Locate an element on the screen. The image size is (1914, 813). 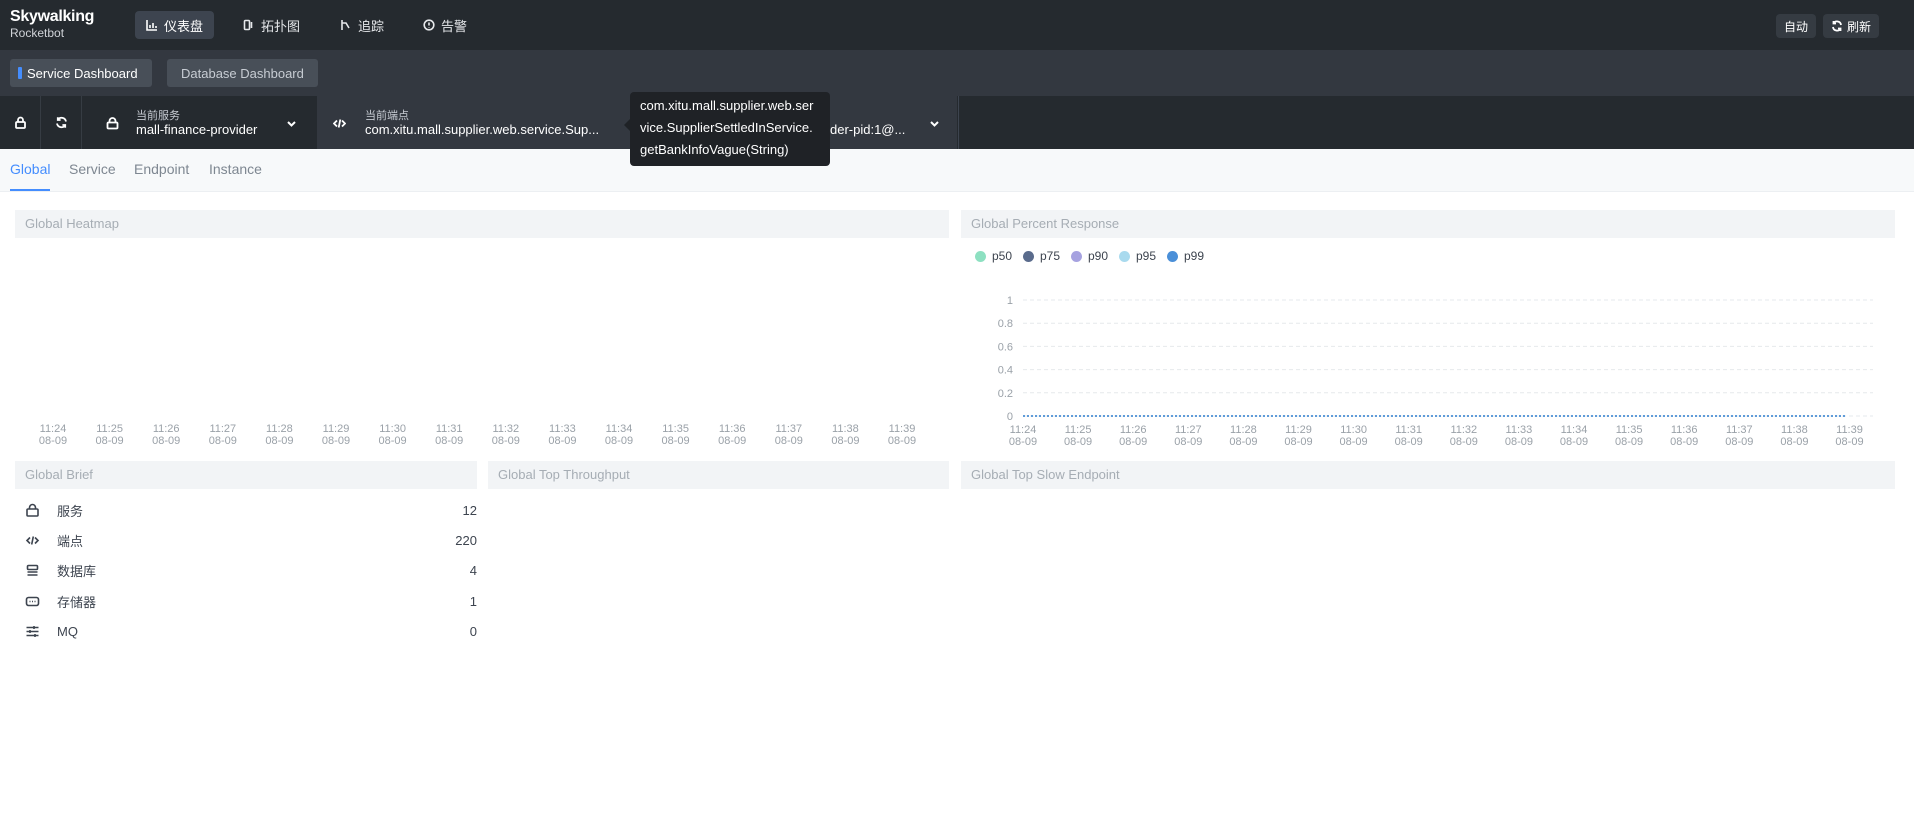
service-selector-value: mall-finance-provider is located at coordinates (197, 129).